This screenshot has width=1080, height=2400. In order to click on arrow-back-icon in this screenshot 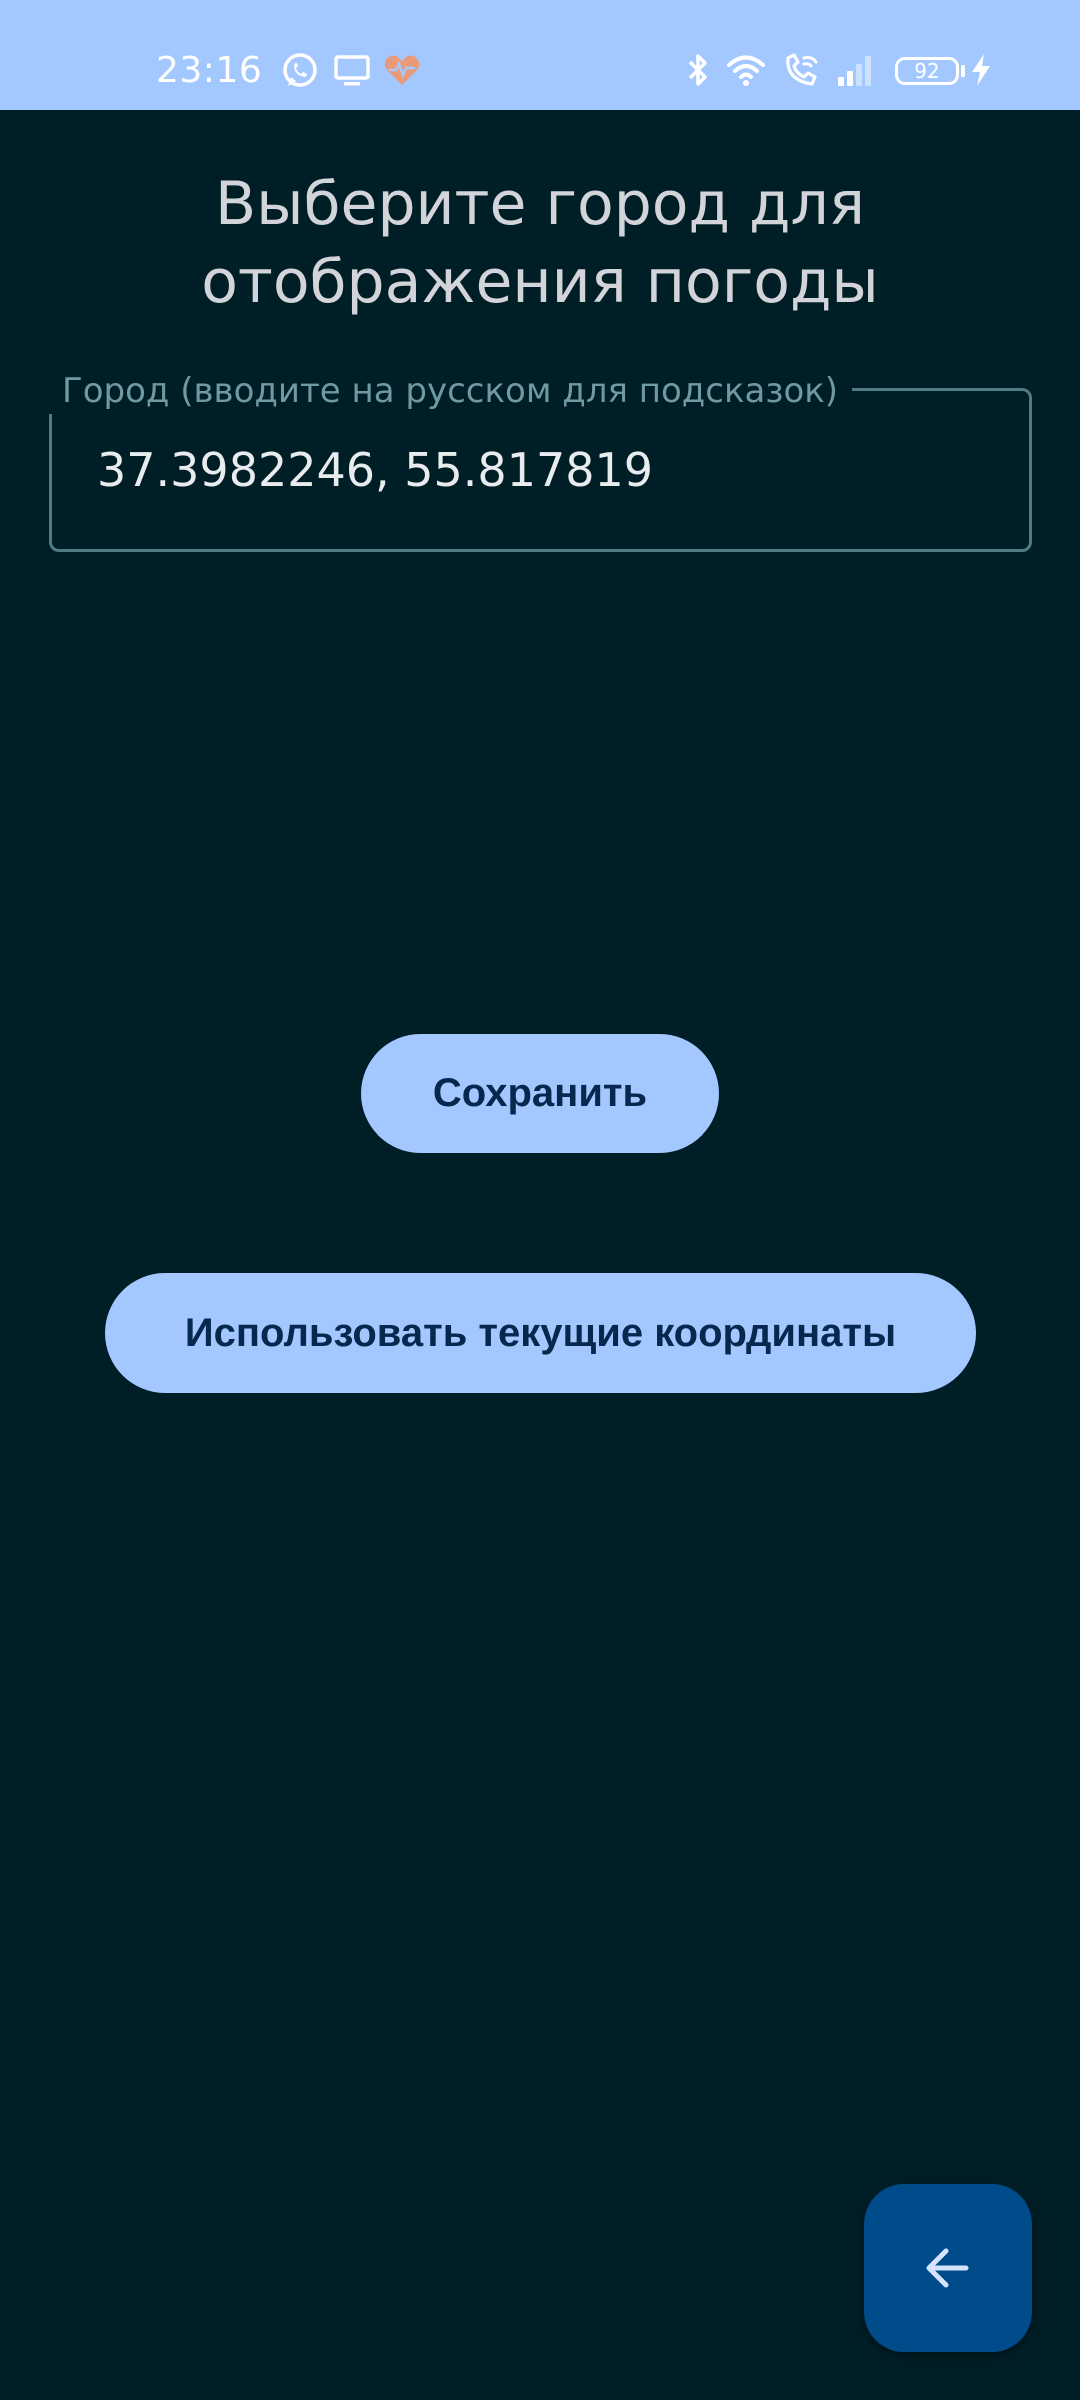, I will do `click(947, 2268)`.